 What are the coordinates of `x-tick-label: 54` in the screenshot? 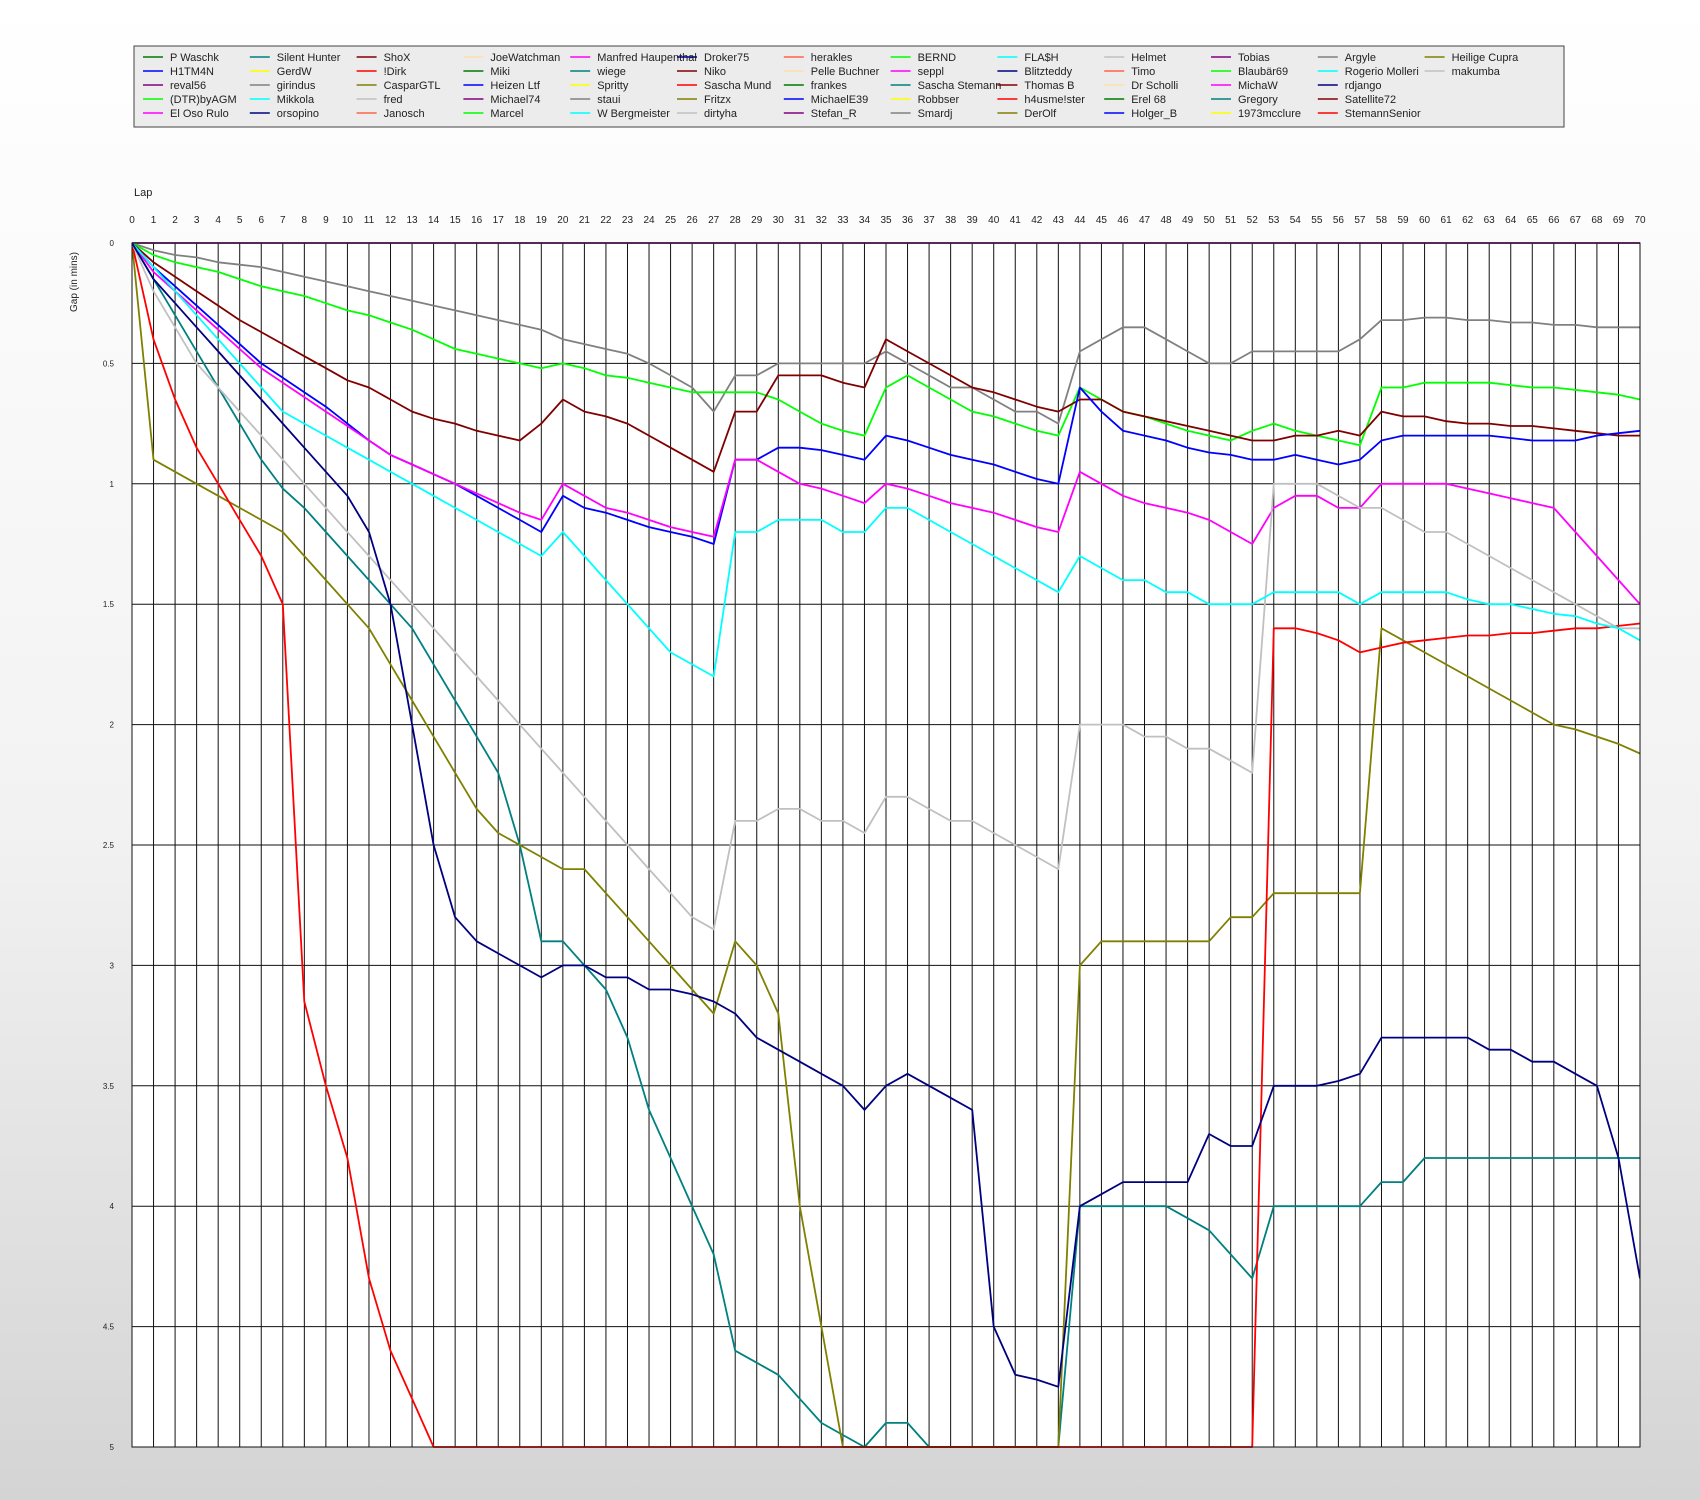 It's located at (1296, 220).